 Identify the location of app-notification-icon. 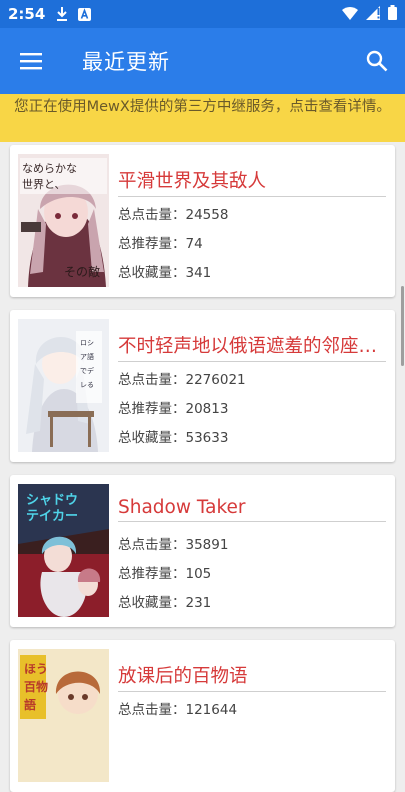
(84, 14).